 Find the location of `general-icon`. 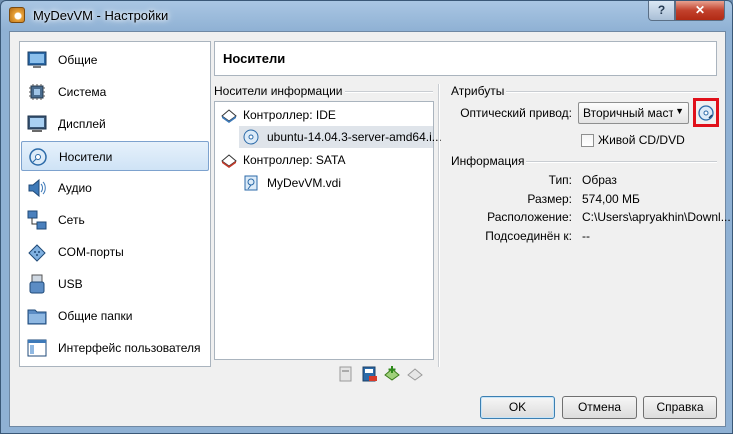

general-icon is located at coordinates (37, 59).